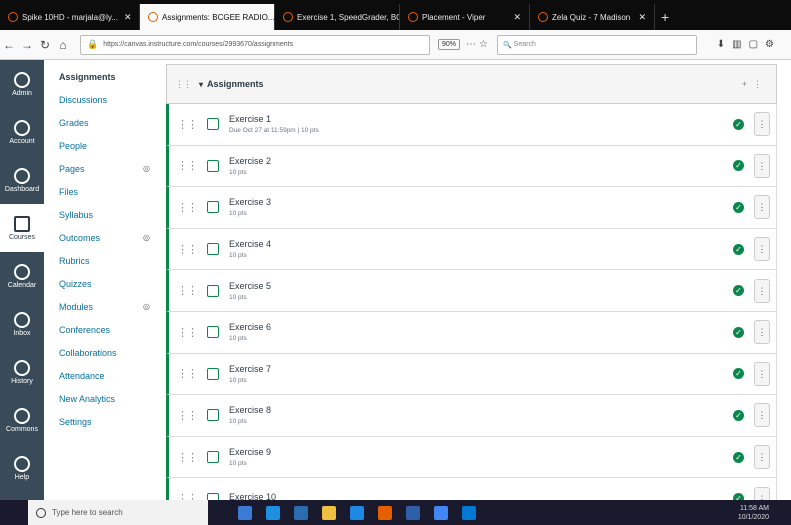 This screenshot has width=791, height=525. I want to click on global-nav-help: Help, so click(22, 468).